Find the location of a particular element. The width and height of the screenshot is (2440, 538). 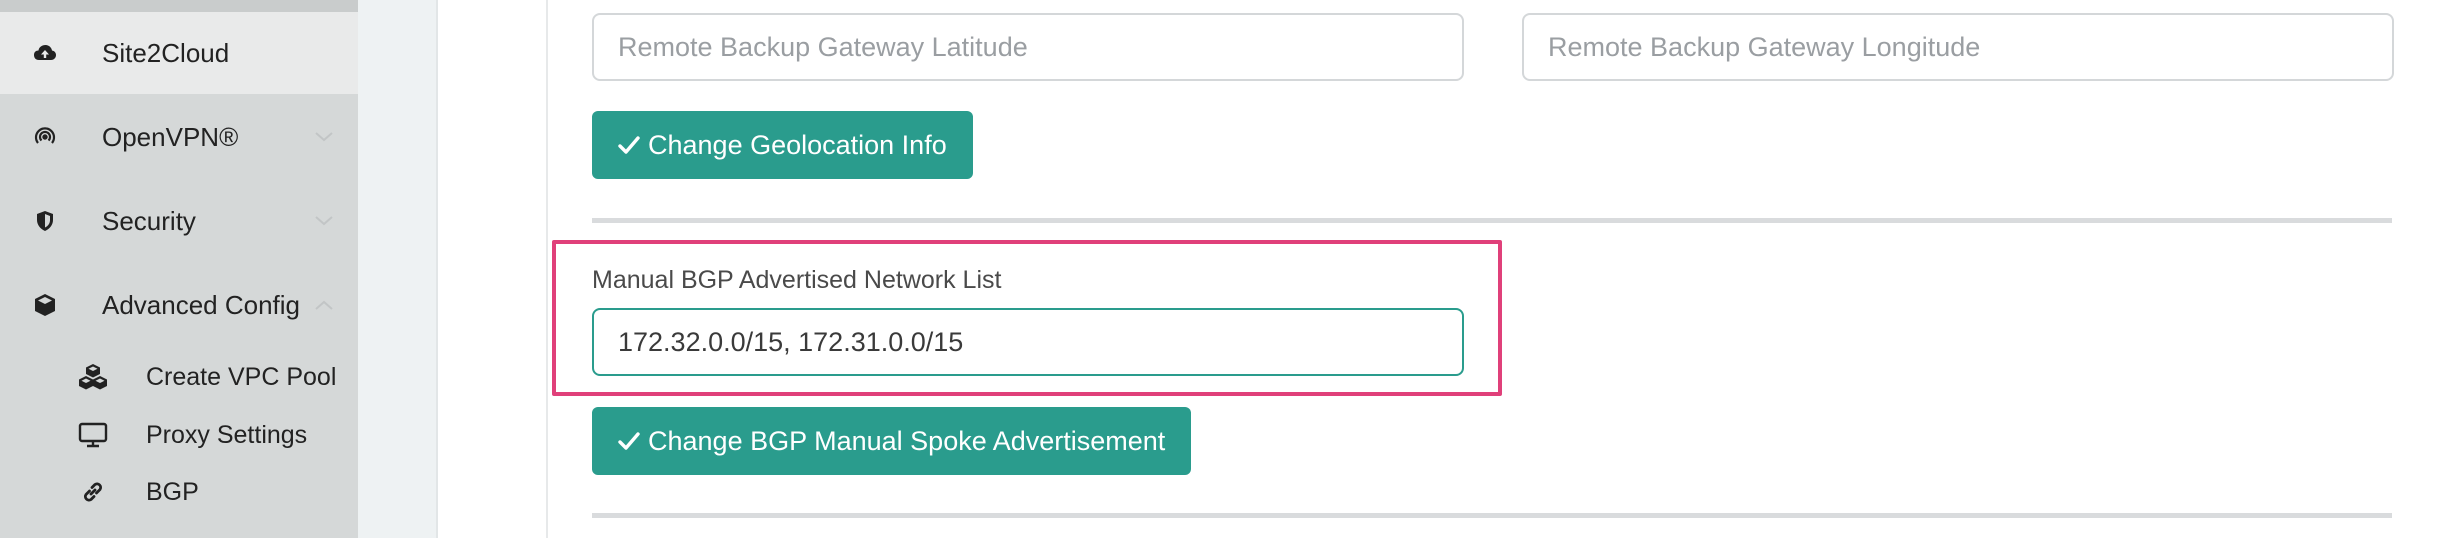

change-bgp-advertisement-button: Change BGP Manual Spoke Advertisement is located at coordinates (892, 441).